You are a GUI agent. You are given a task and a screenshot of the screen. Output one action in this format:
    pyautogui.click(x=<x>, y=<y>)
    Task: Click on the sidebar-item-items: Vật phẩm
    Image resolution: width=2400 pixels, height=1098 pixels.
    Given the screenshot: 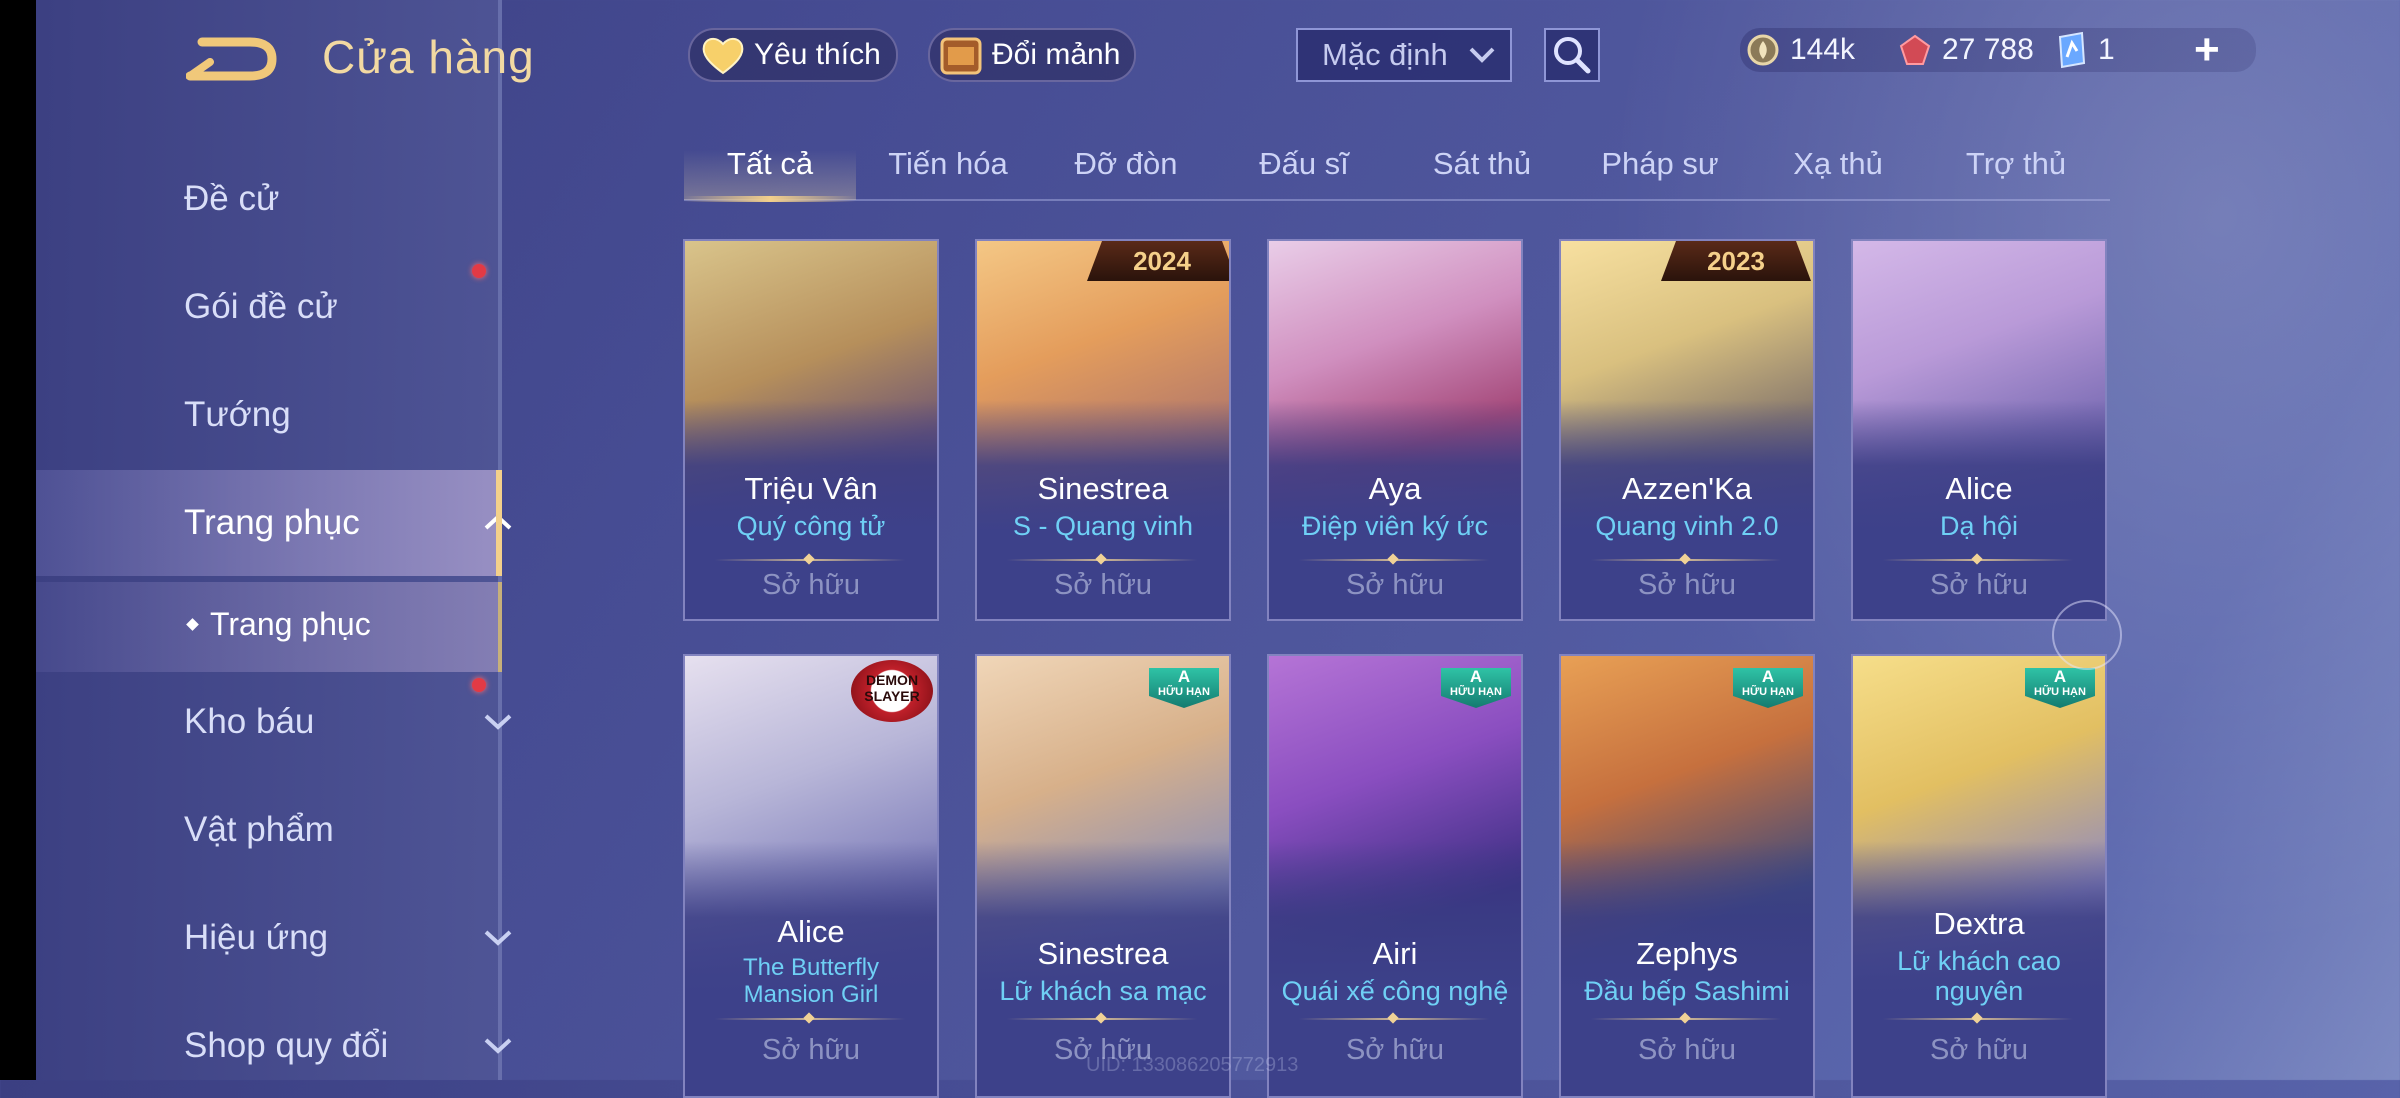 What is the action you would take?
    pyautogui.click(x=269, y=830)
    